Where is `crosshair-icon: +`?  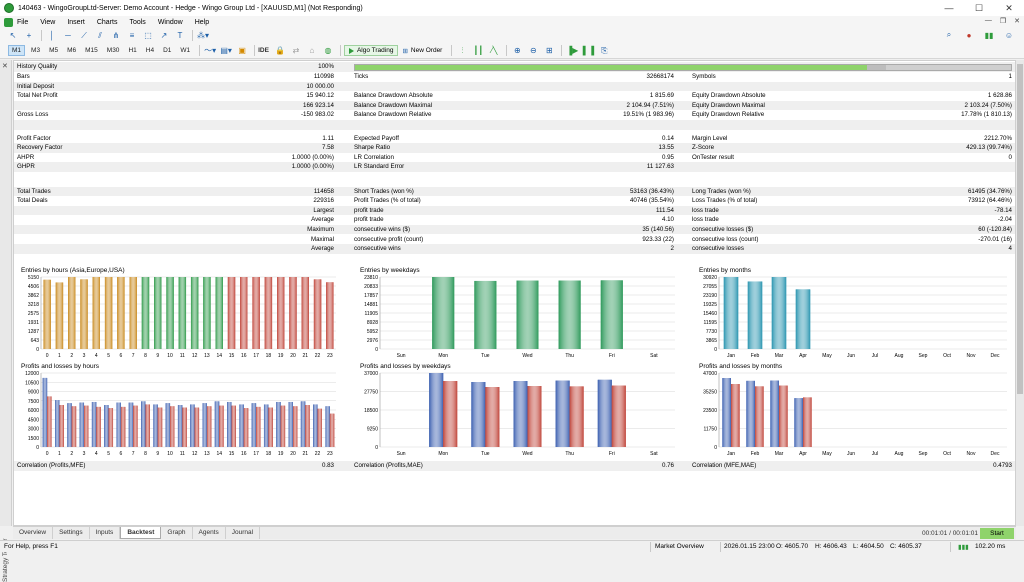 crosshair-icon: + is located at coordinates (29, 36).